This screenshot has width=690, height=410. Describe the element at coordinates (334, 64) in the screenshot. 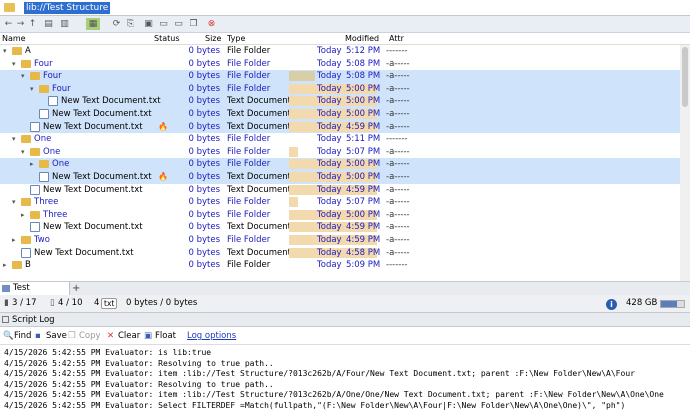

I see `modified-cell: Today 5:08 PM` at that location.